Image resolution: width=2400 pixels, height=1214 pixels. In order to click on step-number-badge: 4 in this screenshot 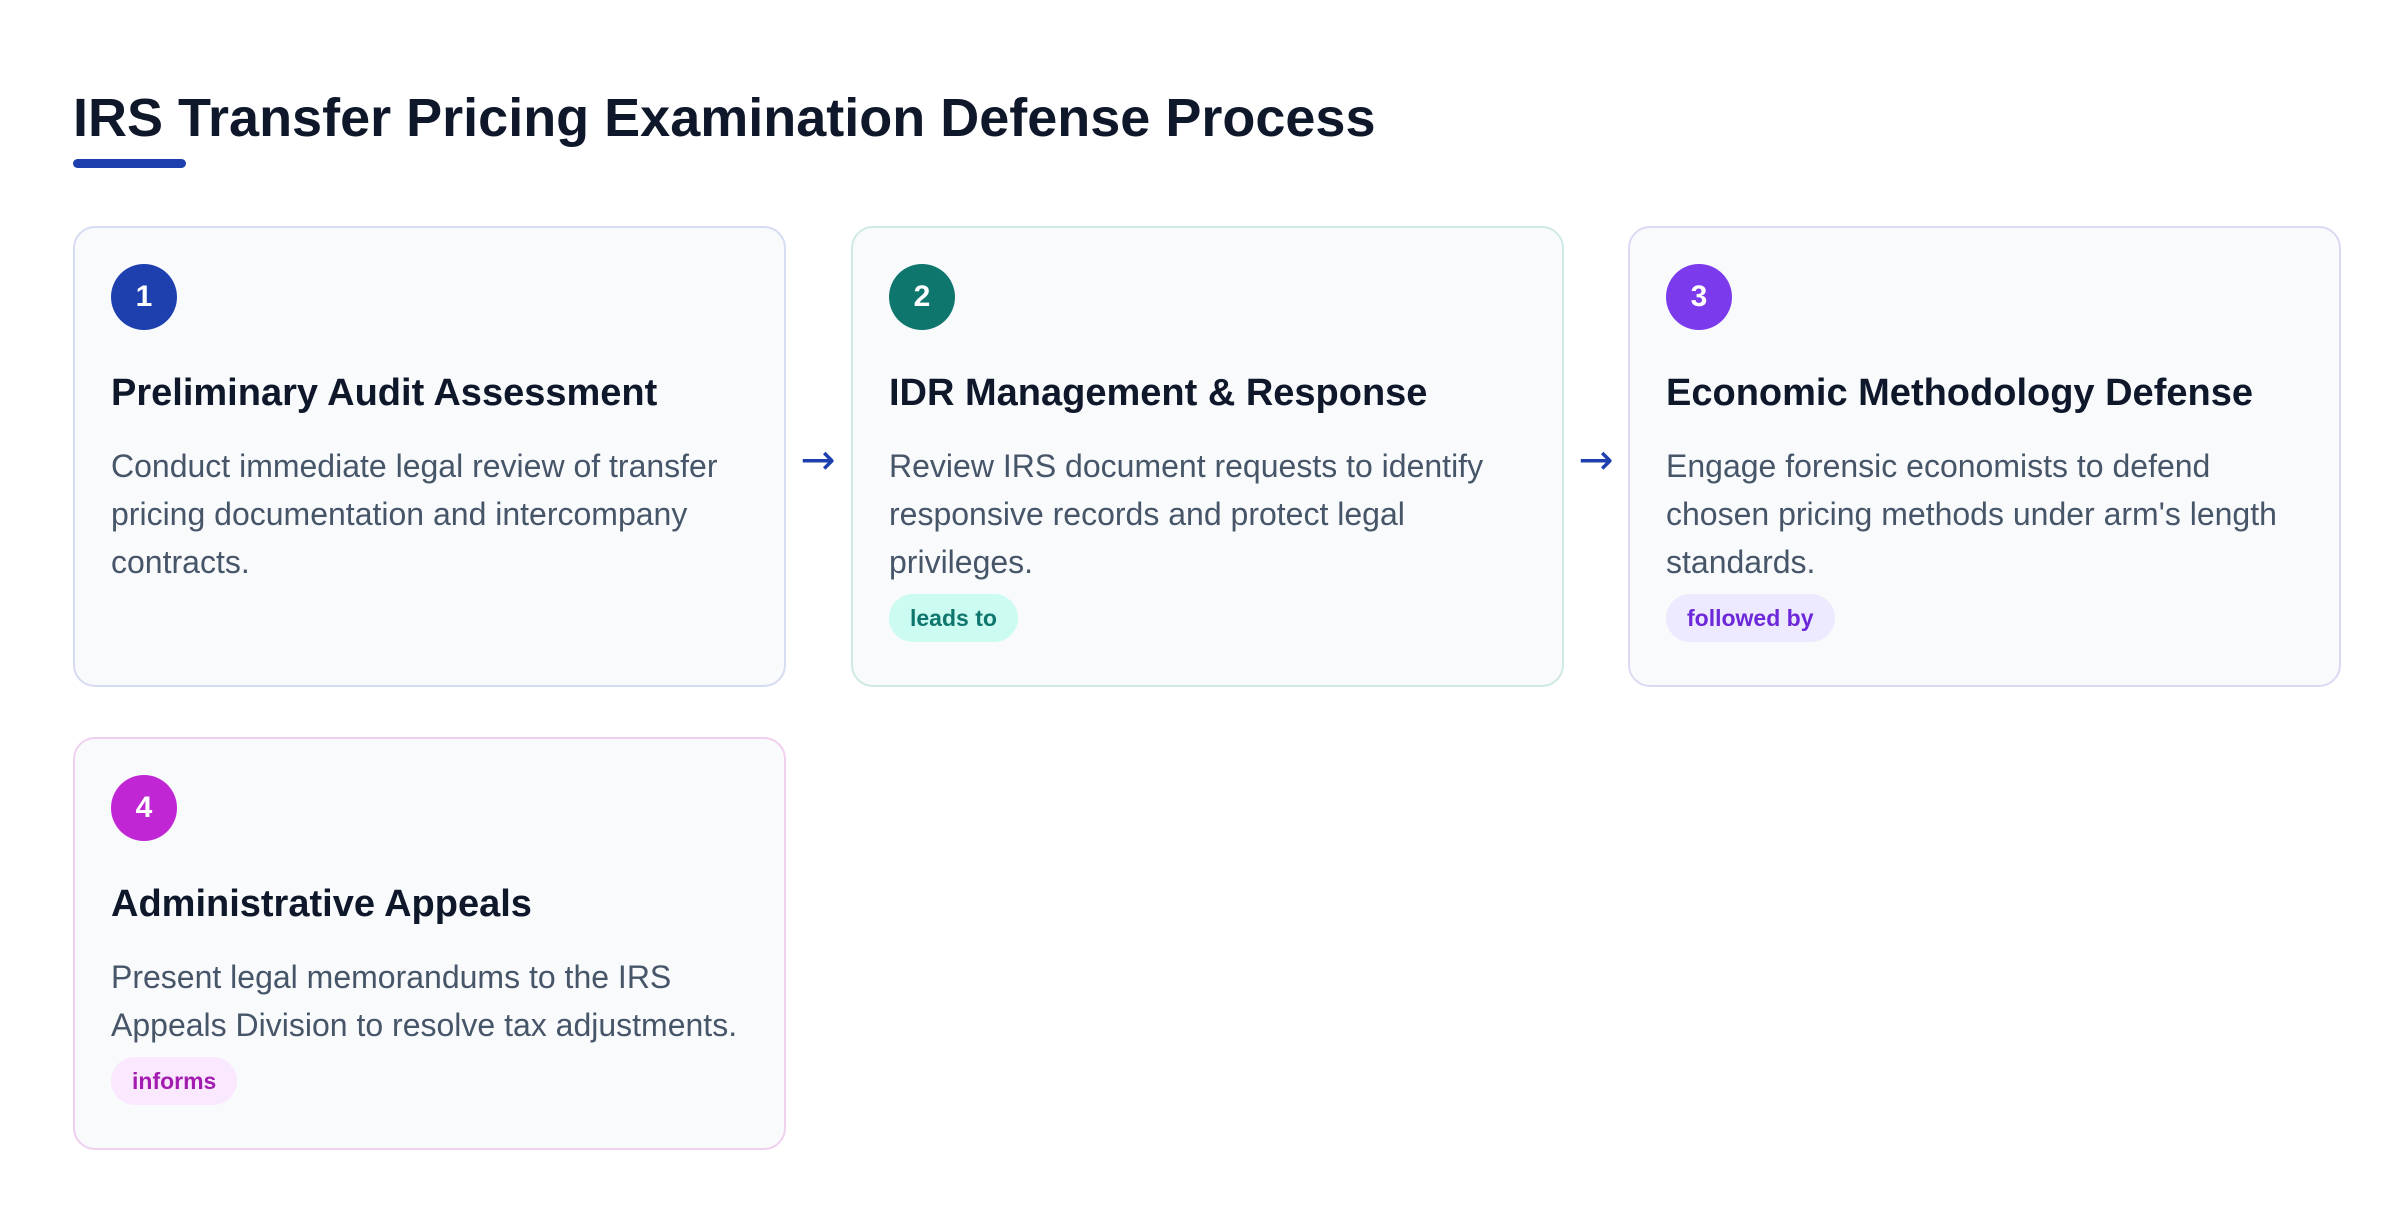, I will do `click(144, 808)`.